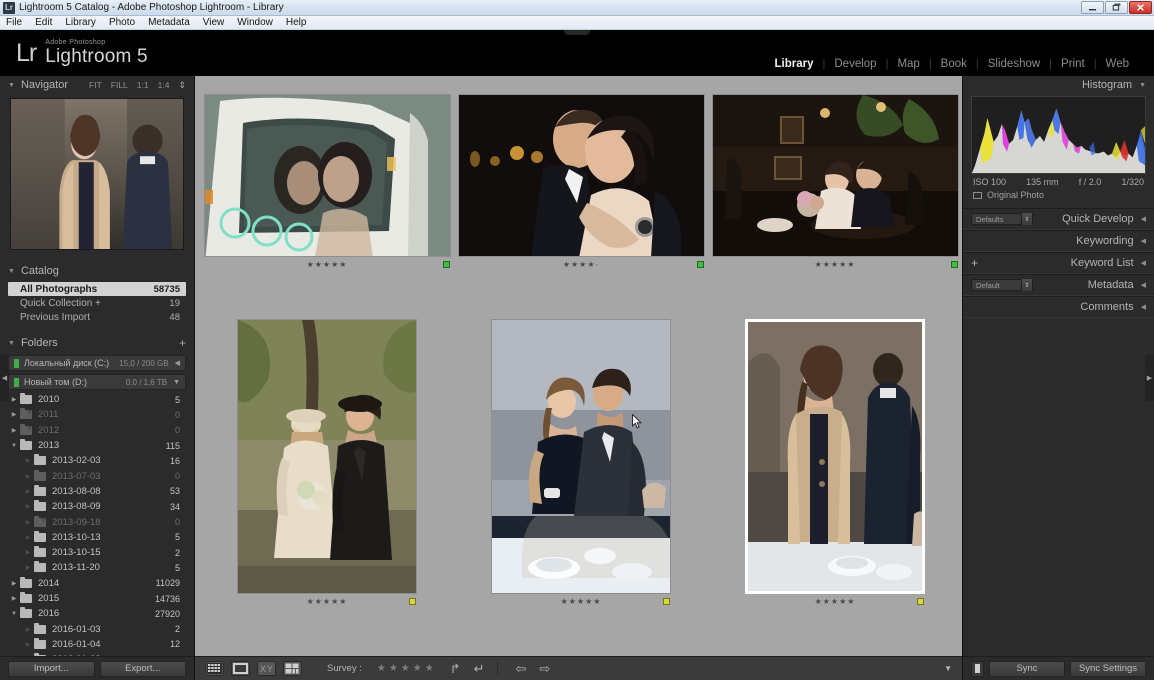 This screenshot has width=1154, height=680. I want to click on catalog-item-all-photographs: All Photographs 58735, so click(97, 289).